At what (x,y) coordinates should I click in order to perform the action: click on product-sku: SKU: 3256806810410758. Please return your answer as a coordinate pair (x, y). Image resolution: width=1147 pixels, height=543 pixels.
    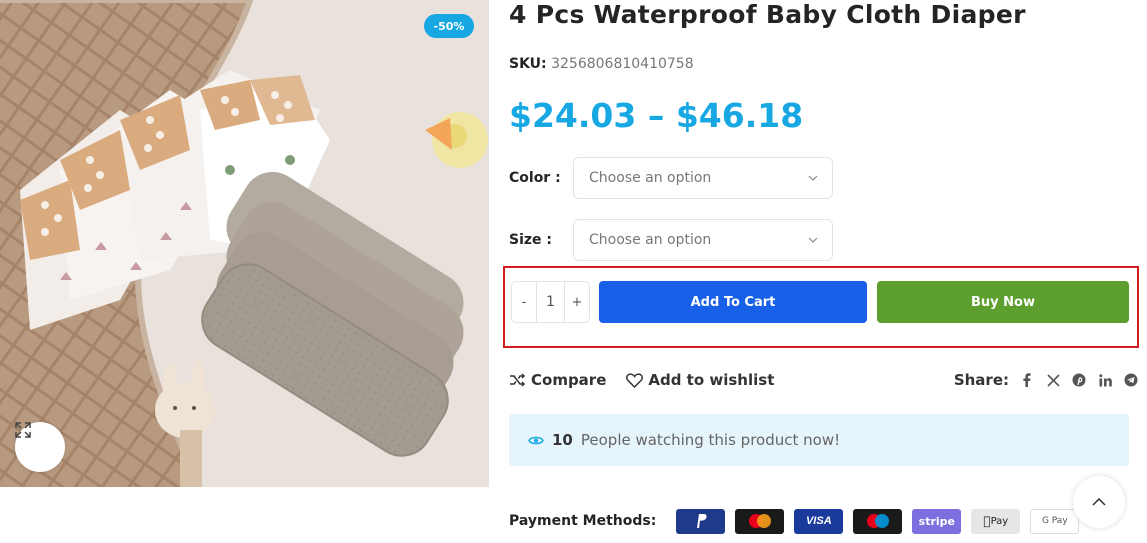
    Looking at the image, I should click on (601, 64).